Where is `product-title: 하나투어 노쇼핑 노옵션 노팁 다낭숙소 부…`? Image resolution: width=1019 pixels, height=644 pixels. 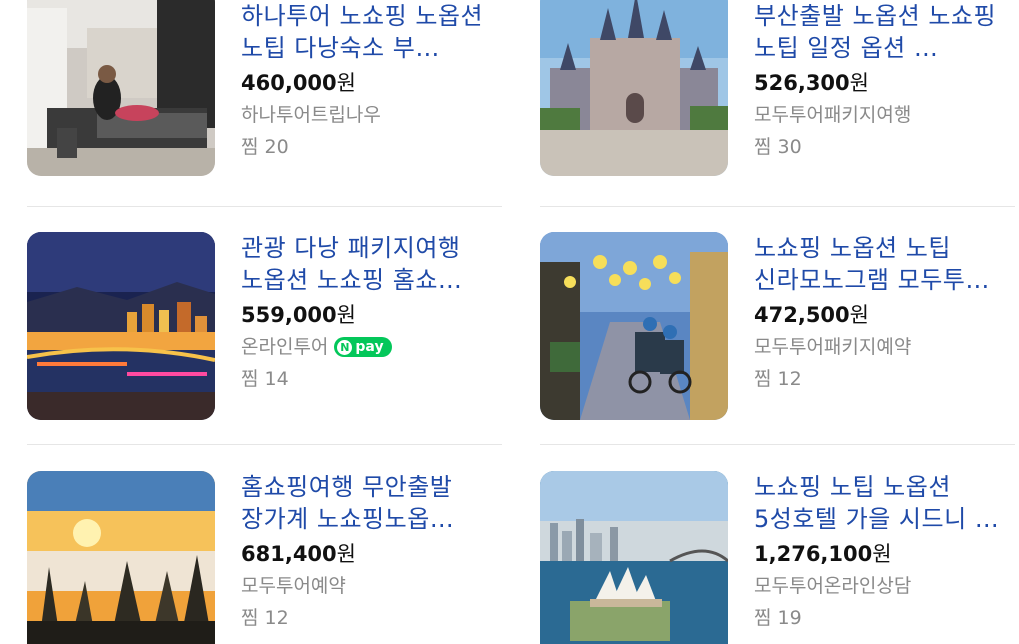 product-title: 하나투어 노쇼핑 노옵션 노팁 다낭숙소 부… is located at coordinates (372, 32).